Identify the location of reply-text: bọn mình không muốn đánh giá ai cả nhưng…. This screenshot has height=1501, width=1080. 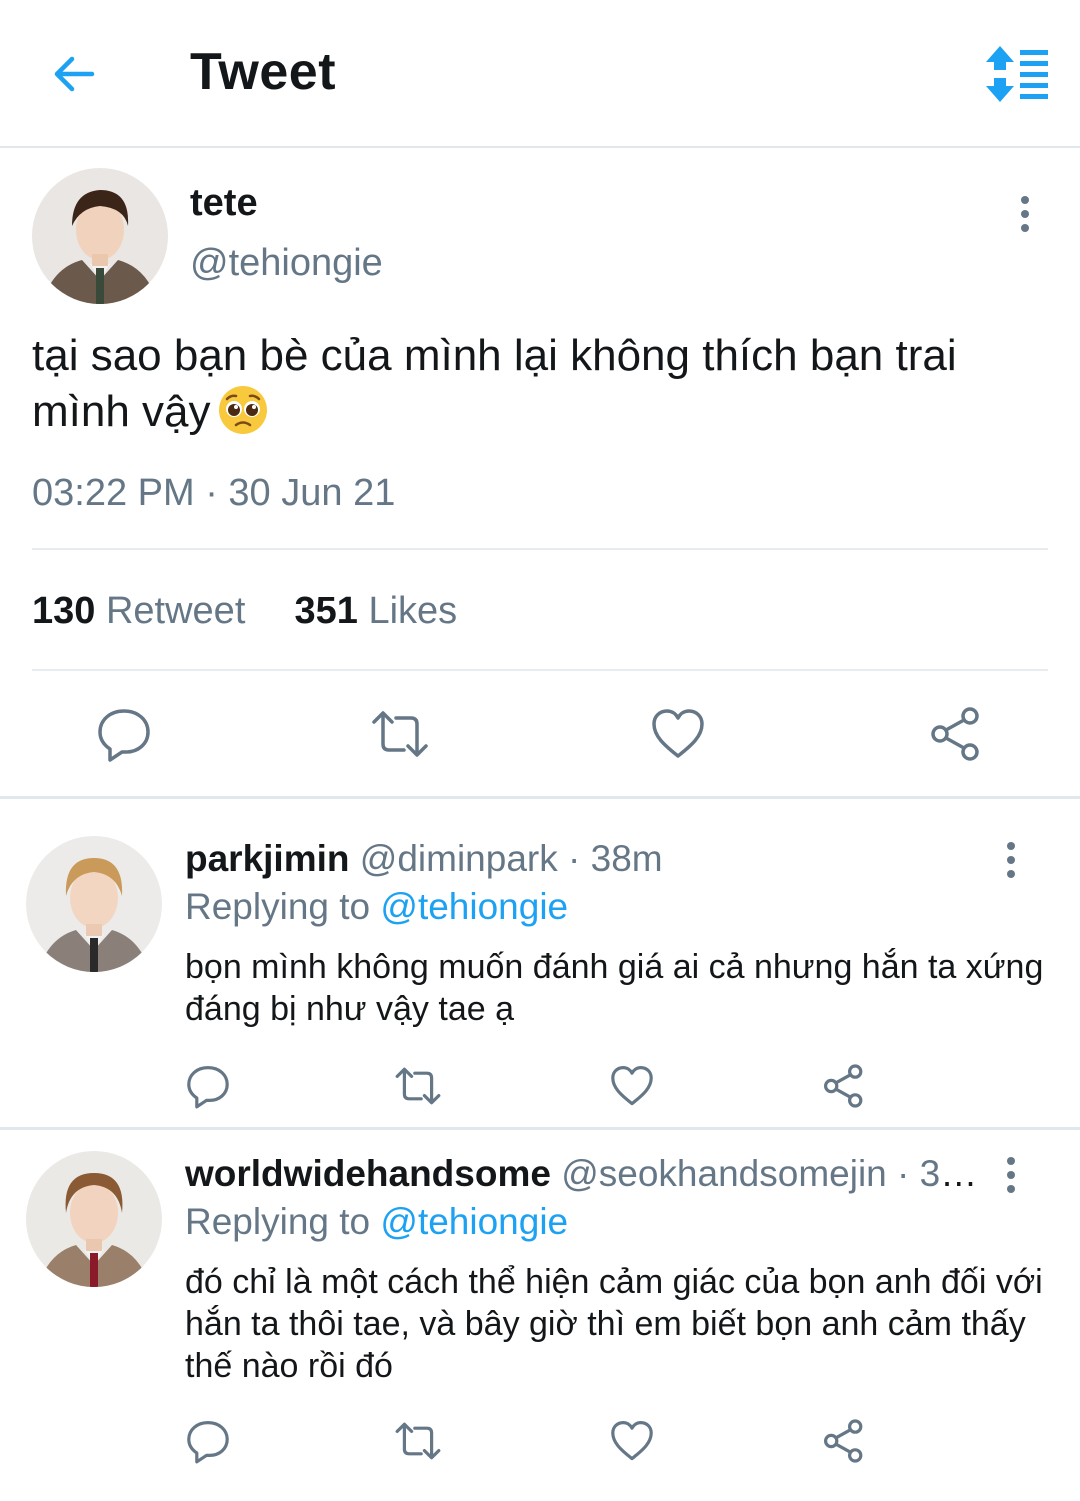
(614, 988).